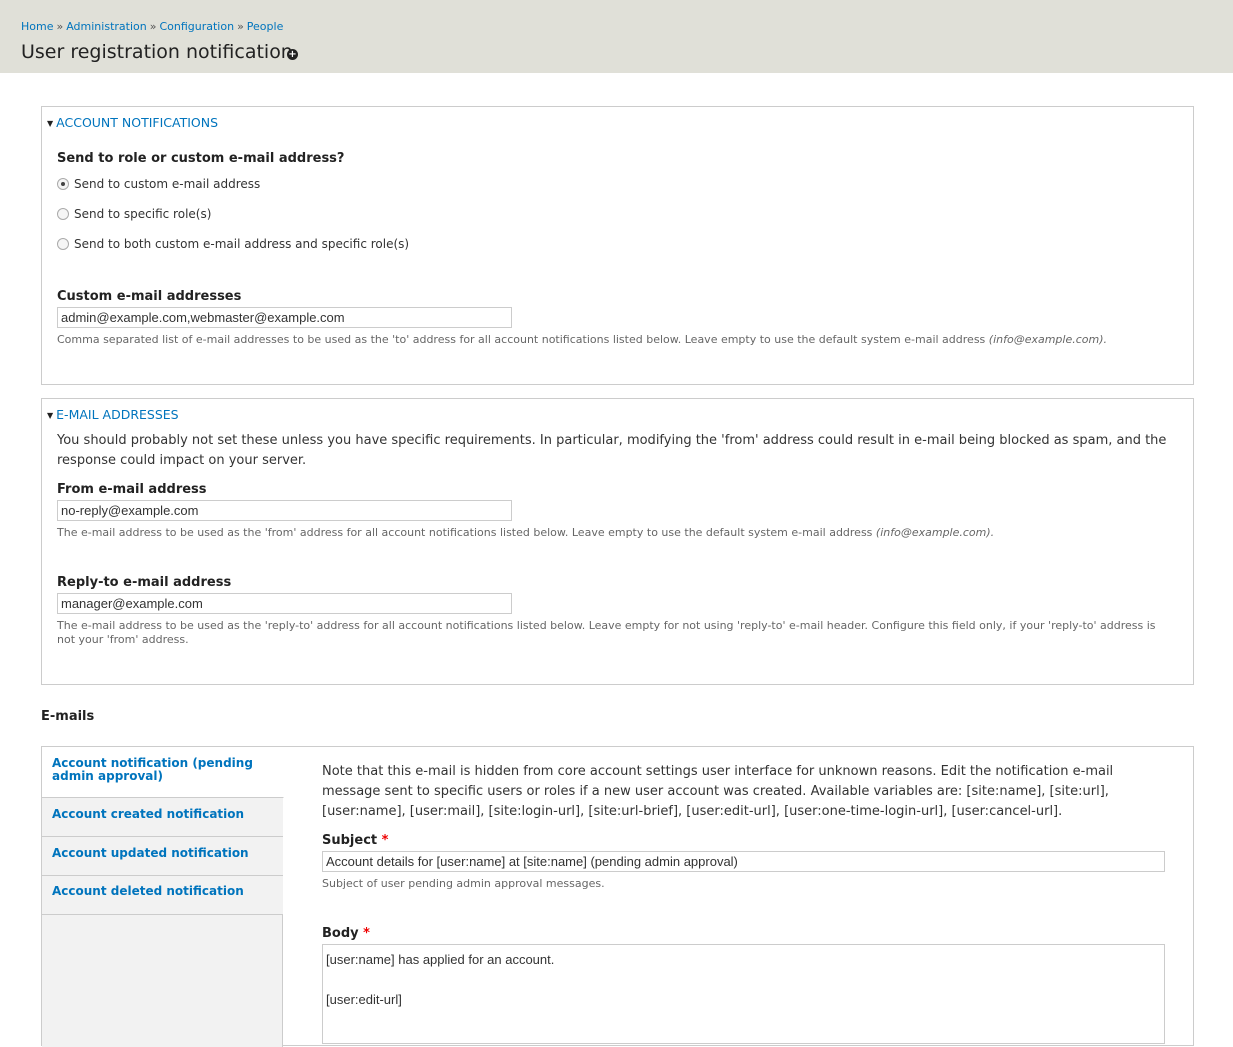  I want to click on tab-label: Account updated notification, so click(150, 853).